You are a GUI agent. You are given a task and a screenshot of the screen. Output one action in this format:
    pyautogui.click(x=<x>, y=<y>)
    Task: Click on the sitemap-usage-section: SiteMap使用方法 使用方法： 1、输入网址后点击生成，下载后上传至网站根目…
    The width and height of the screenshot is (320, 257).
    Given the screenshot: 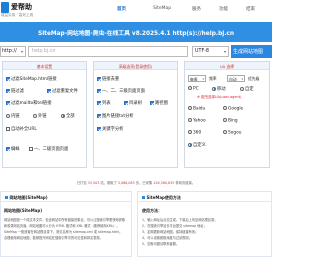 What is the action you would take?
    pyautogui.click(x=204, y=224)
    